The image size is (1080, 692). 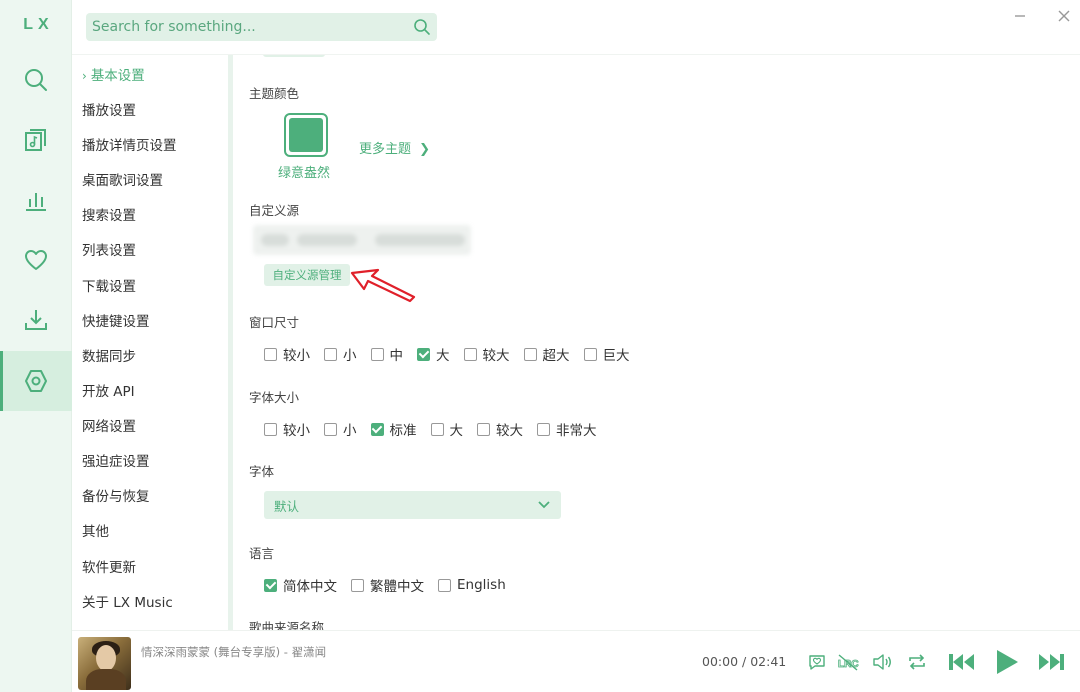 I want to click on settings-nav-item: 播放设置, so click(x=109, y=109).